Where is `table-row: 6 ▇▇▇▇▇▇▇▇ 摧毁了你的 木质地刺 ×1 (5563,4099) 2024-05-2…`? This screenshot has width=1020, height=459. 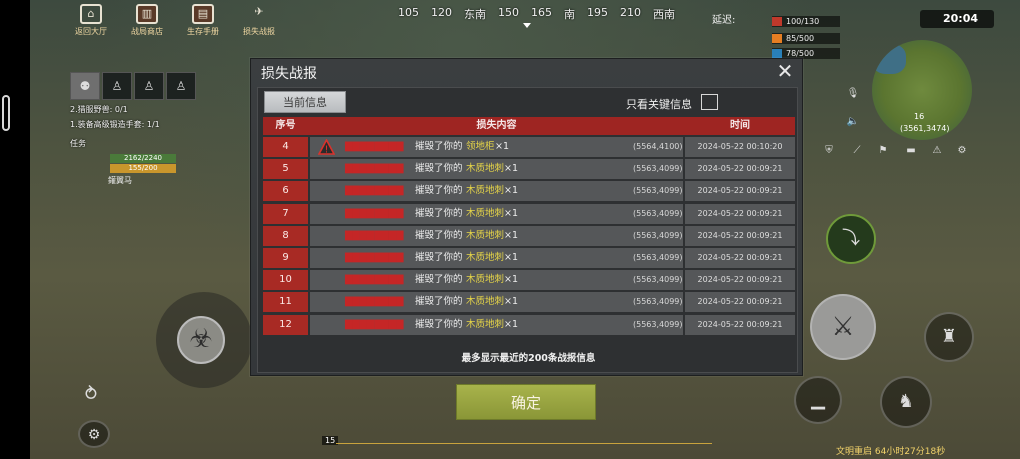
table-row: 6 ▇▇▇▇▇▇▇▇ 摧毁了你的 木质地刺 ×1 (5563,4099) 2024-05-2… is located at coordinates (529, 191).